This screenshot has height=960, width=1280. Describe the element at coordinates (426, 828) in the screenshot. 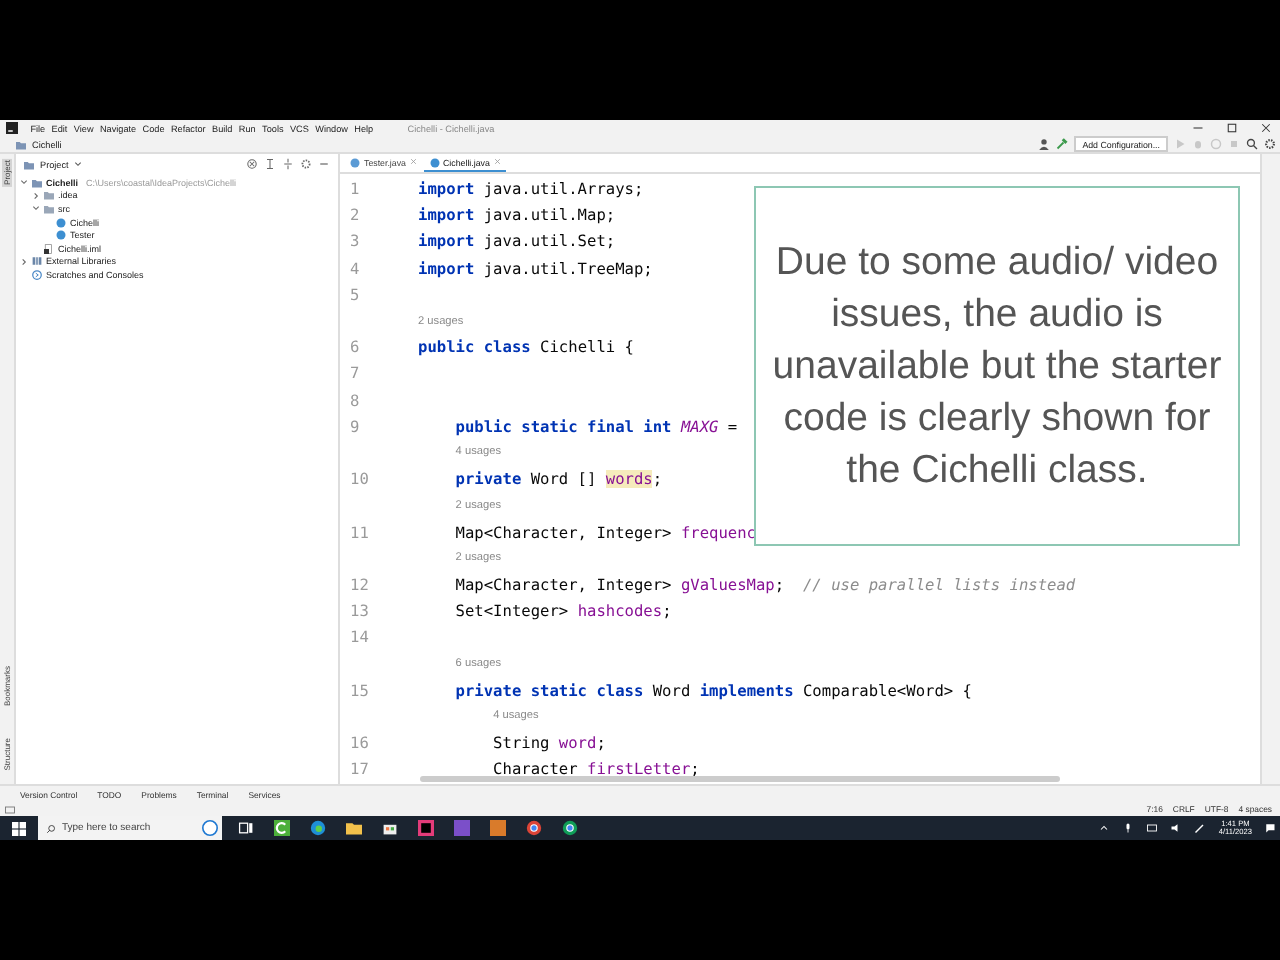

I see `ide-icon` at that location.